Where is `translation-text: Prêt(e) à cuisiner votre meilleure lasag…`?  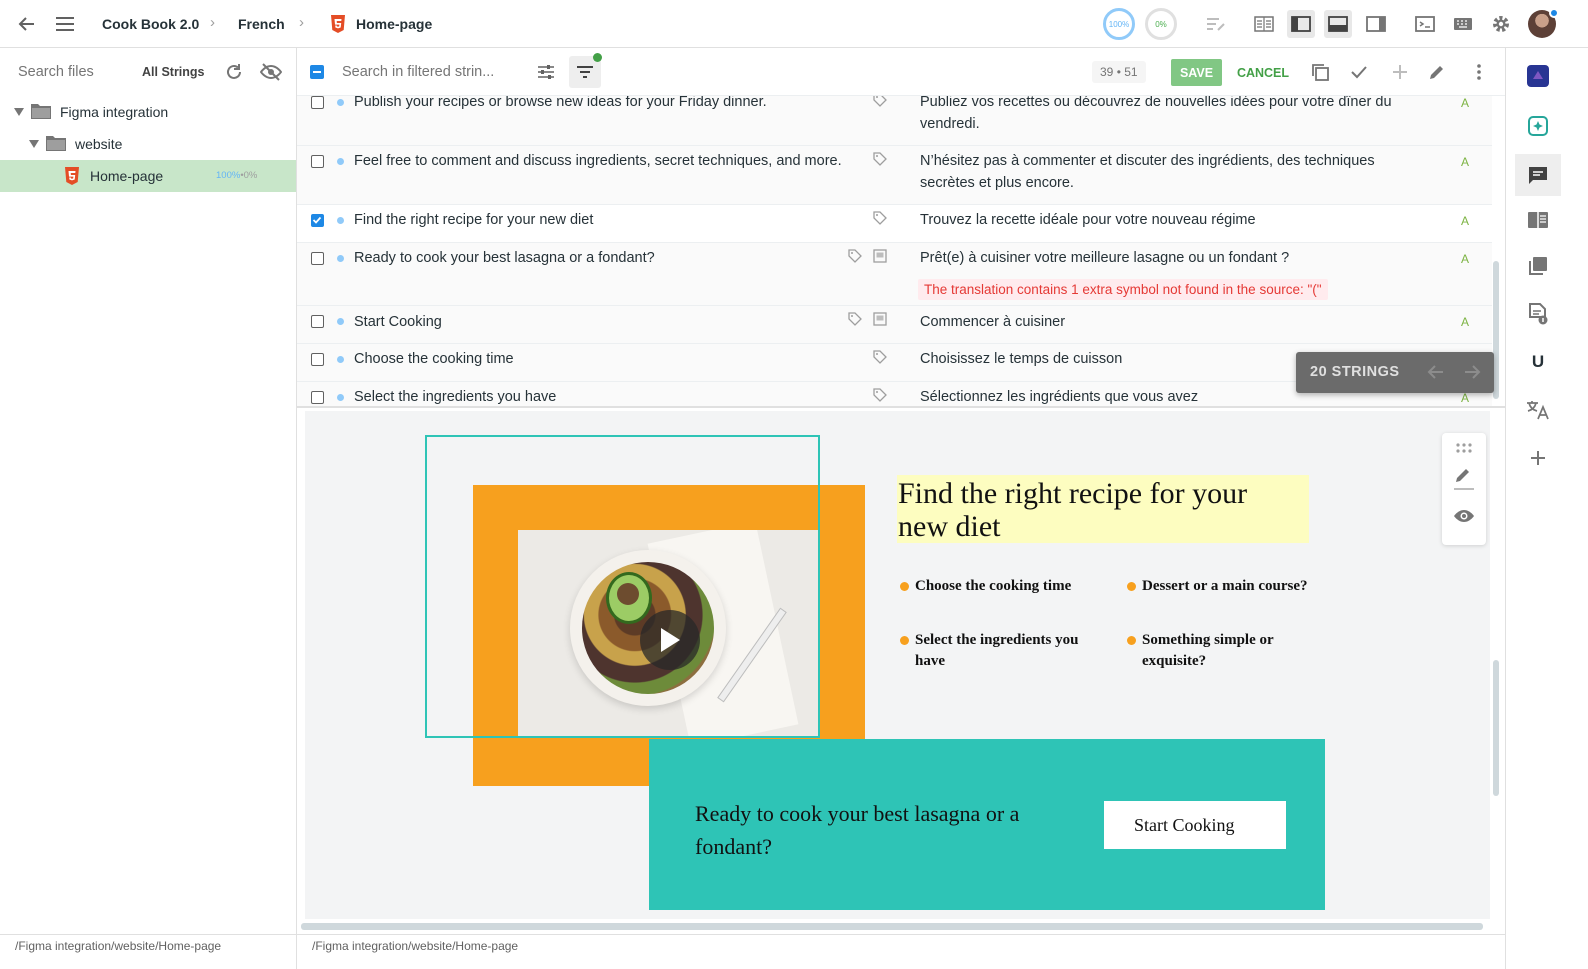 translation-text: Prêt(e) à cuisiner votre meilleure lasag… is located at coordinates (1170, 258).